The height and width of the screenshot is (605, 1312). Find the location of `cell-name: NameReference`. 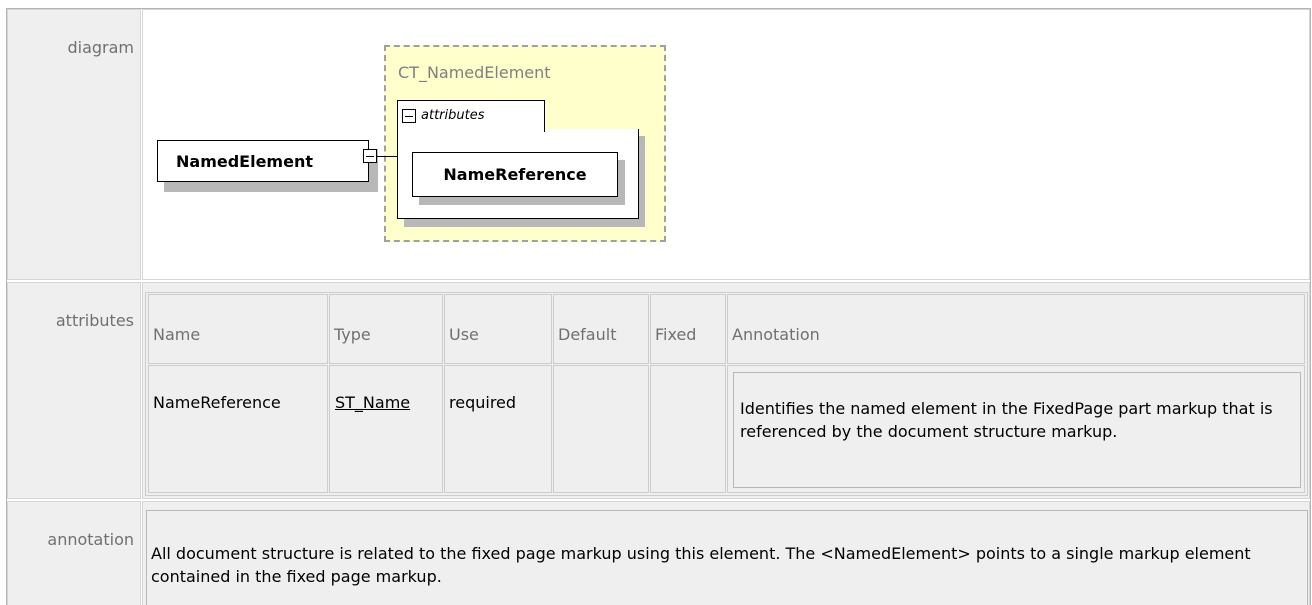

cell-name: NameReference is located at coordinates (238, 429).